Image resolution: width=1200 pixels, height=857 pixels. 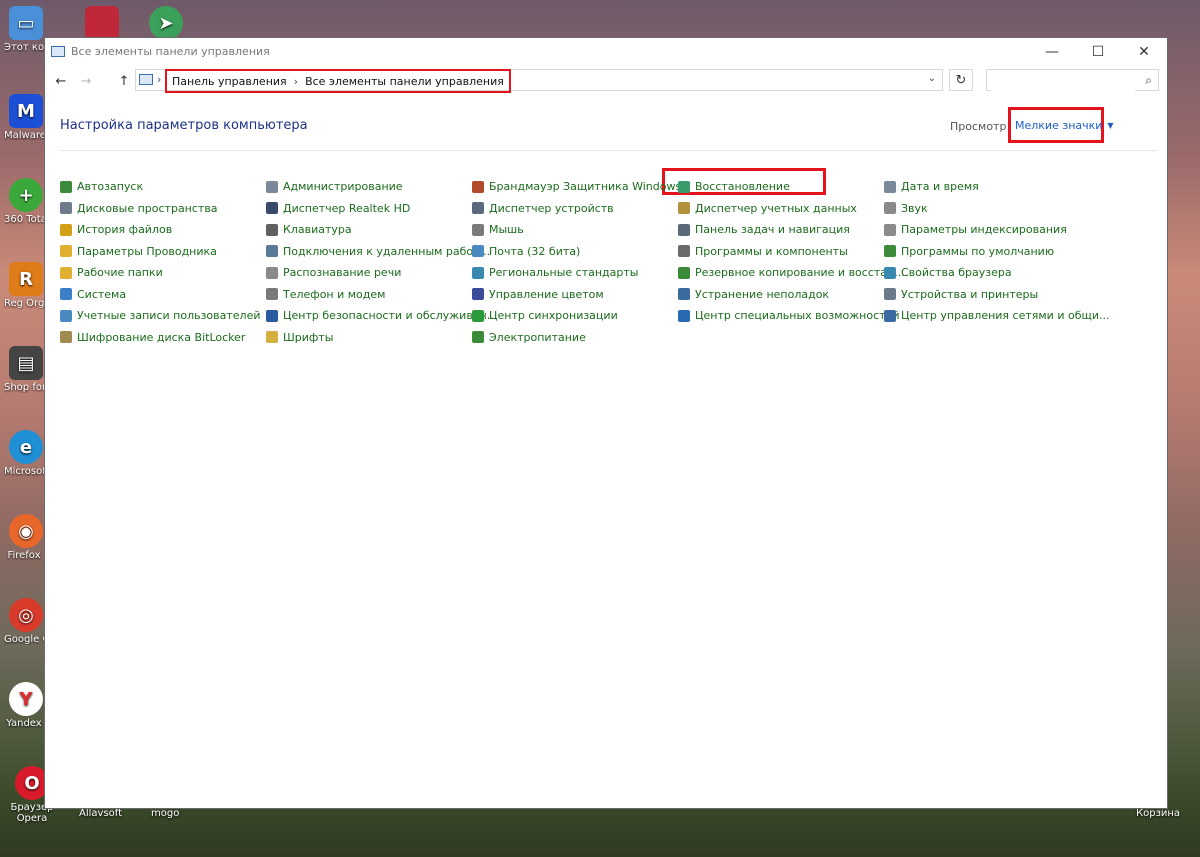 What do you see at coordinates (576, 316) in the screenshot?
I see `cp-item-sync-center: Центр синхронизации` at bounding box center [576, 316].